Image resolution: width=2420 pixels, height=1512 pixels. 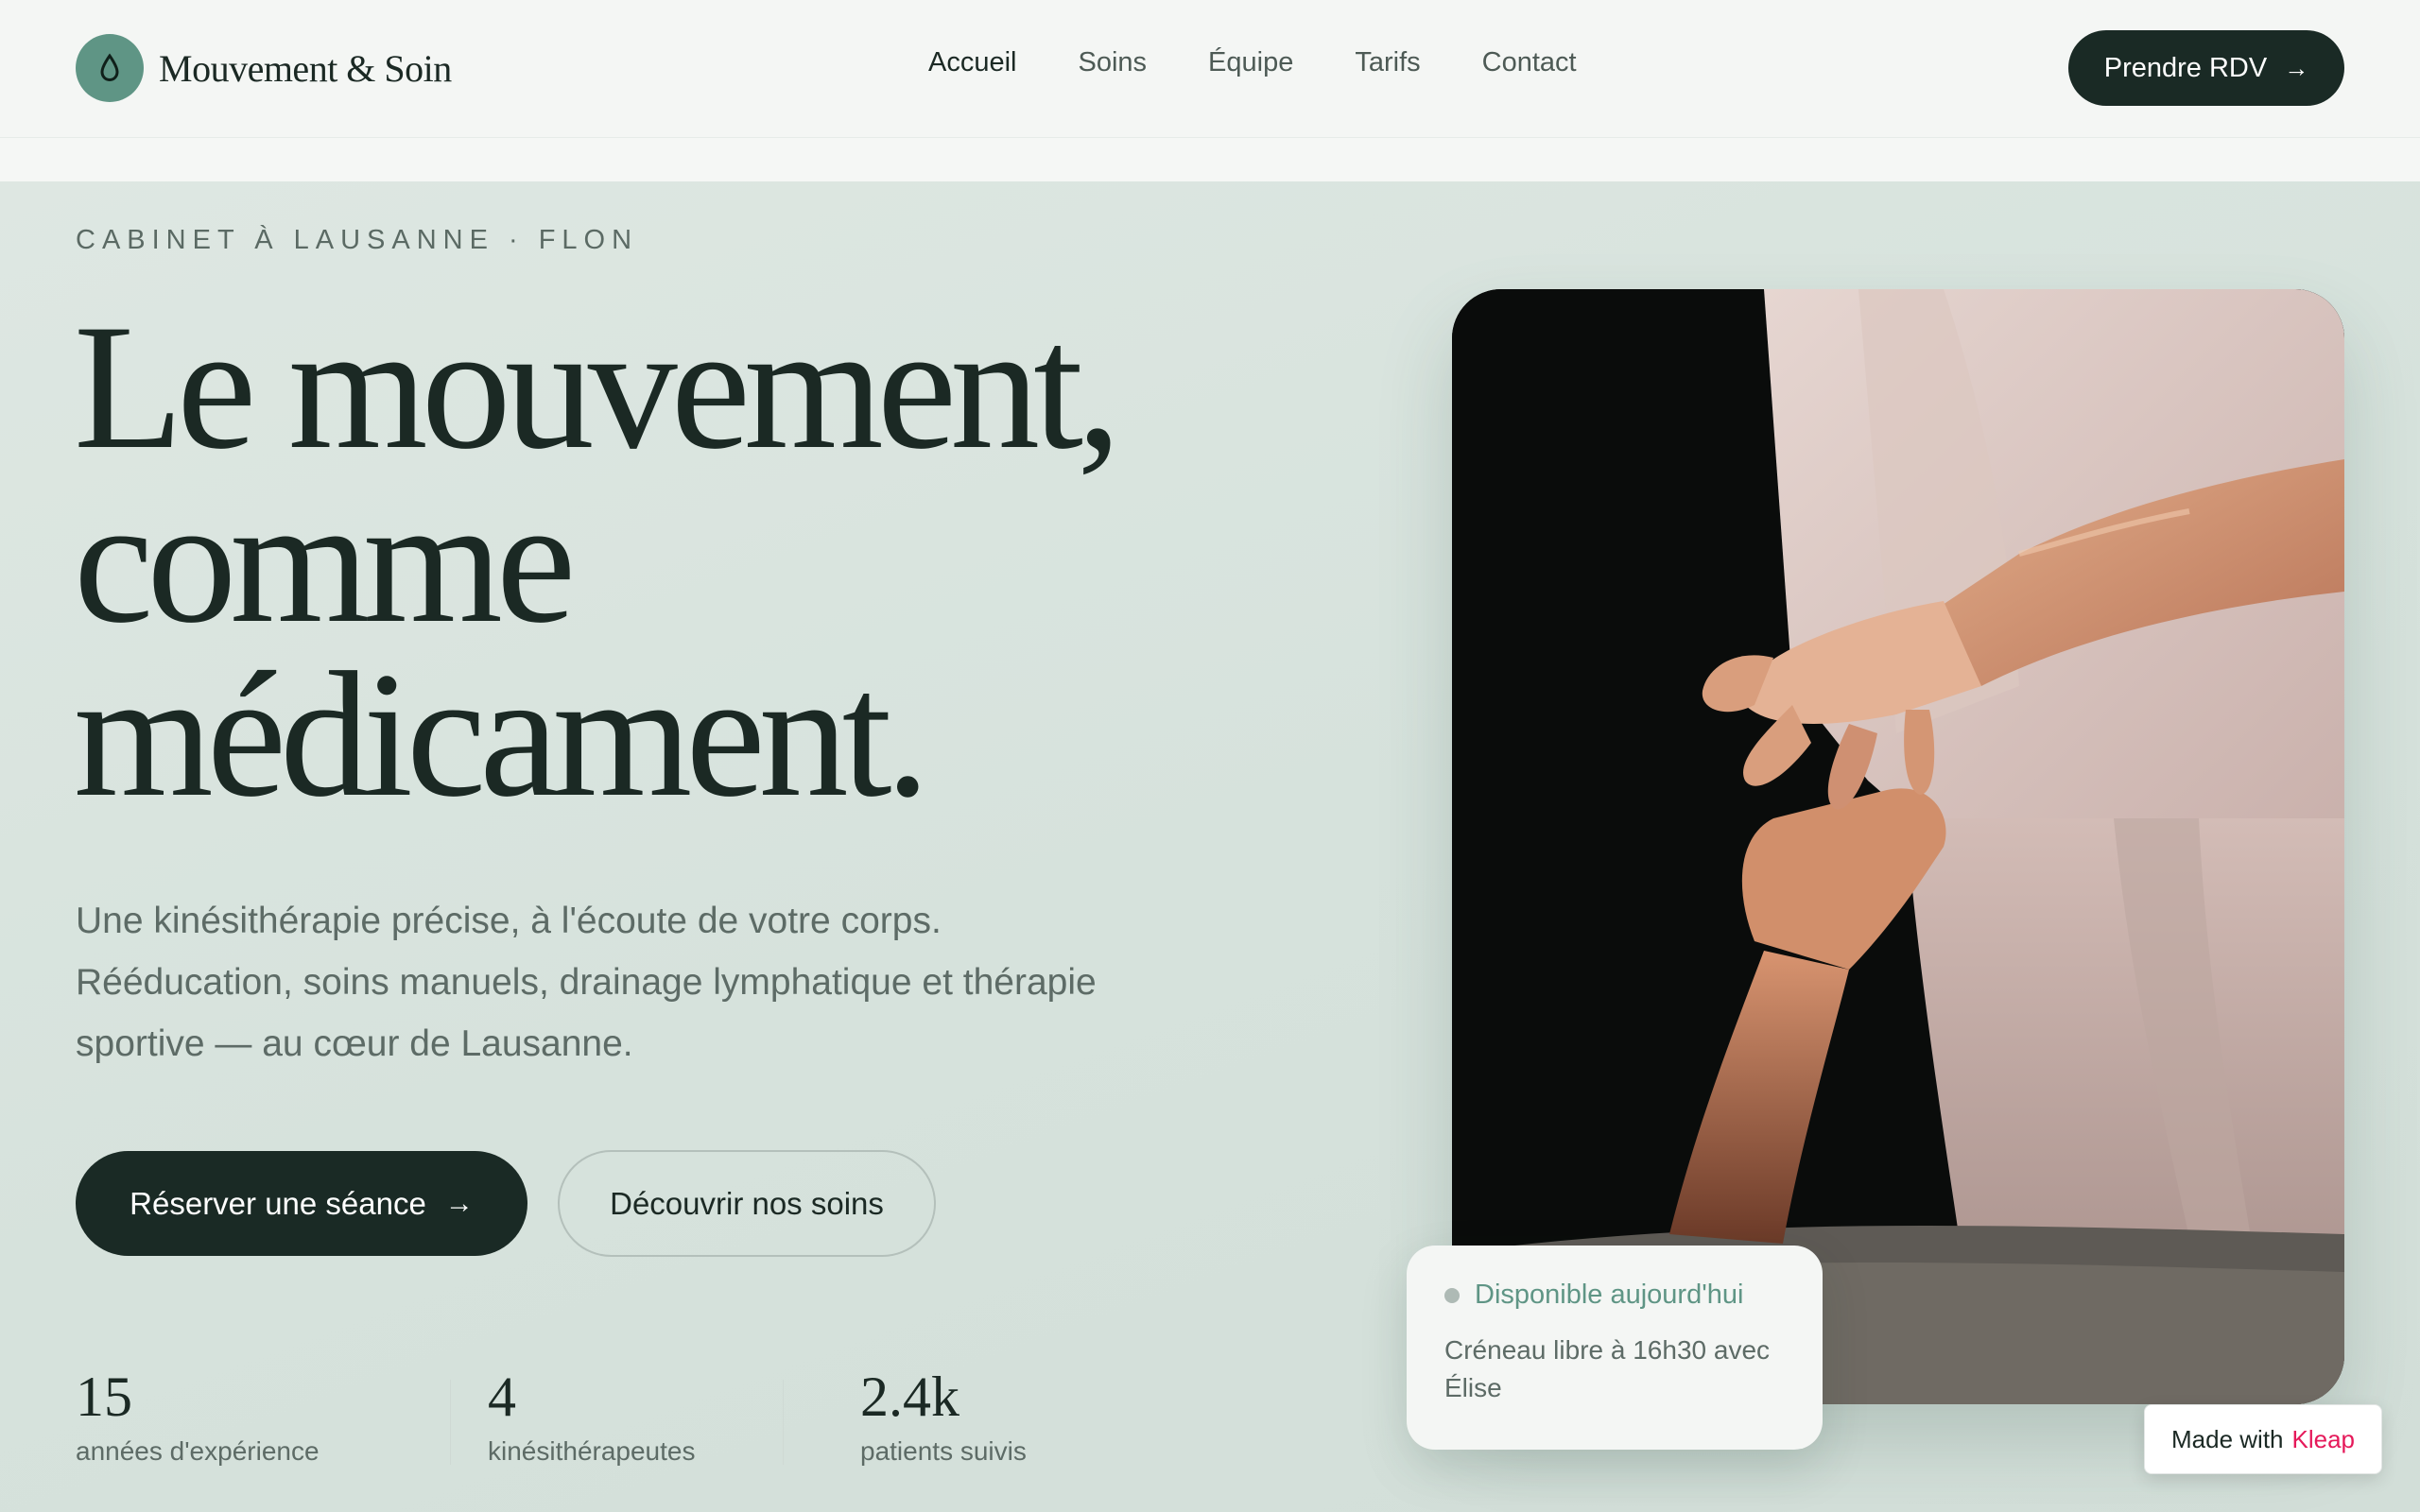 I want to click on main-nav: Accueil Soins Équipe Tarifs Contact, so click(x=1283, y=62).